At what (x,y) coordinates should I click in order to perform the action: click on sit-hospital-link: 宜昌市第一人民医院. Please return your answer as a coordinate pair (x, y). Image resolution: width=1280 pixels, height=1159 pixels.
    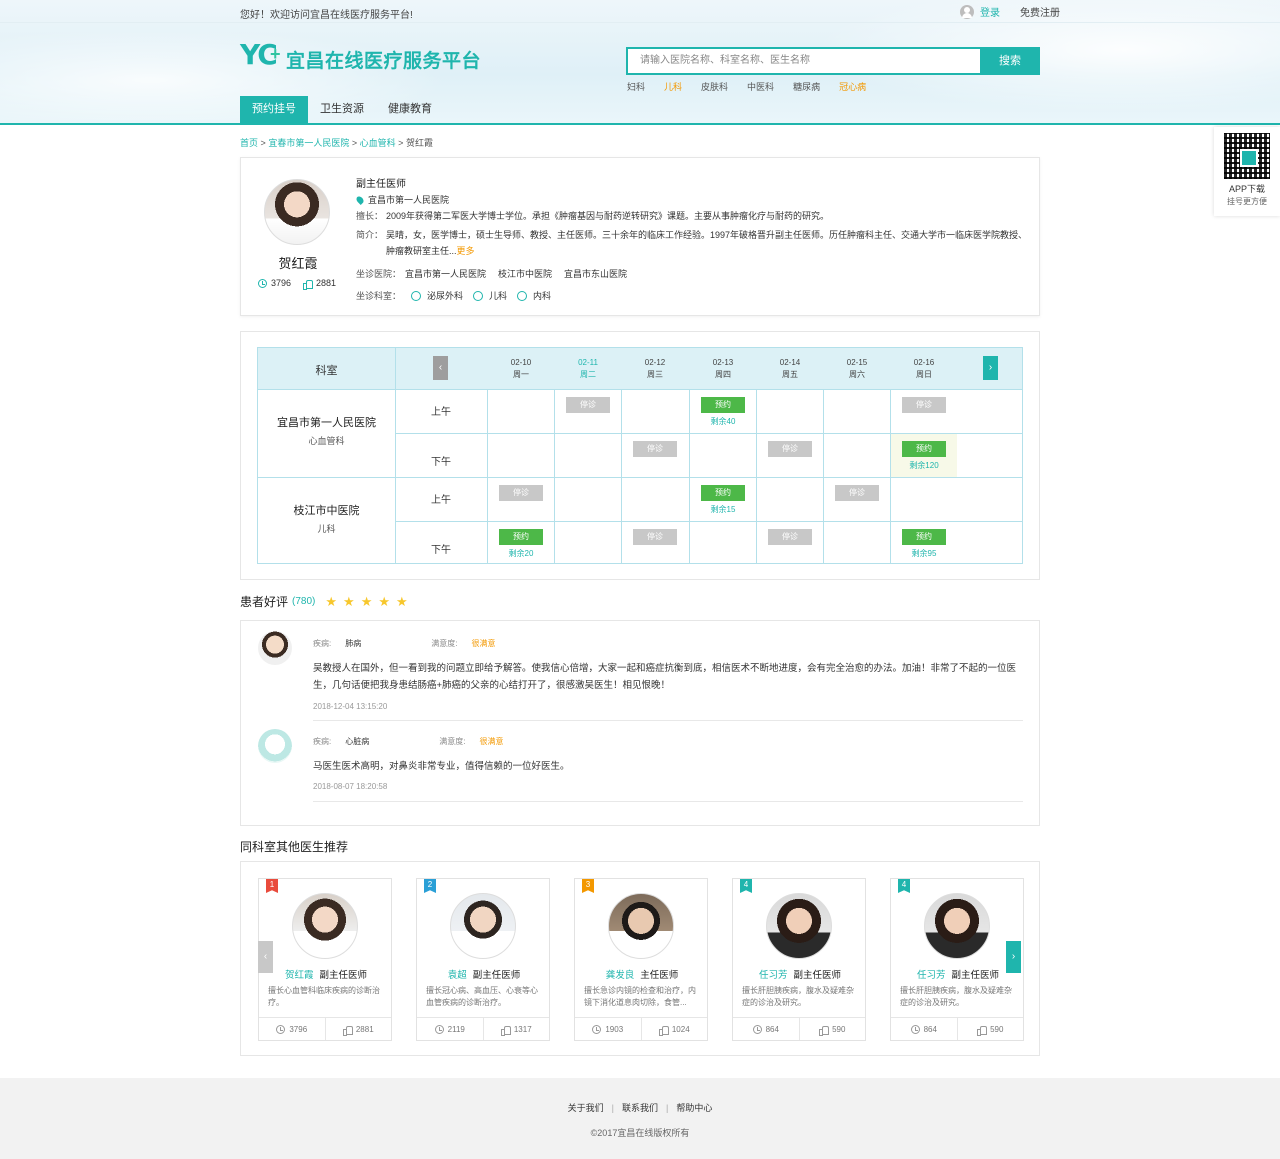
    Looking at the image, I should click on (445, 273).